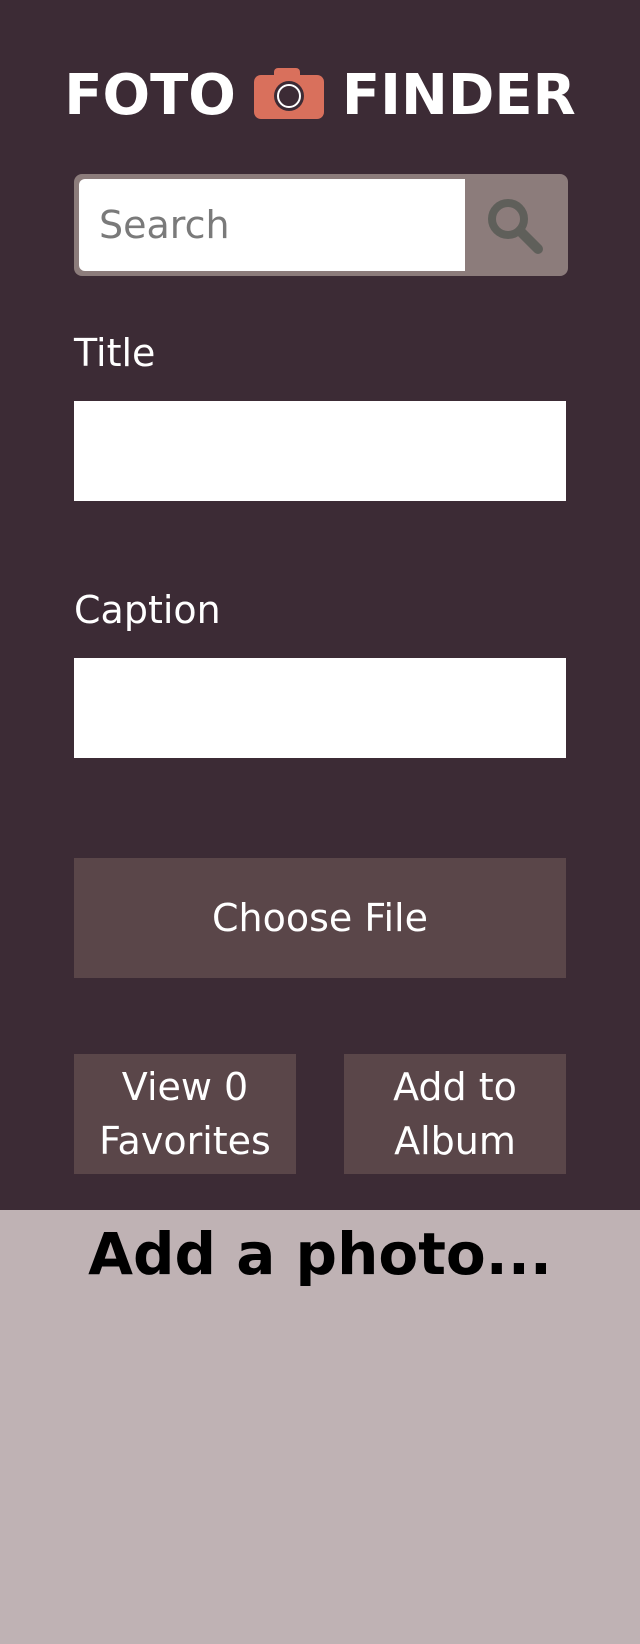 This screenshot has width=640, height=1644. What do you see at coordinates (272, 225) in the screenshot?
I see `search-input` at bounding box center [272, 225].